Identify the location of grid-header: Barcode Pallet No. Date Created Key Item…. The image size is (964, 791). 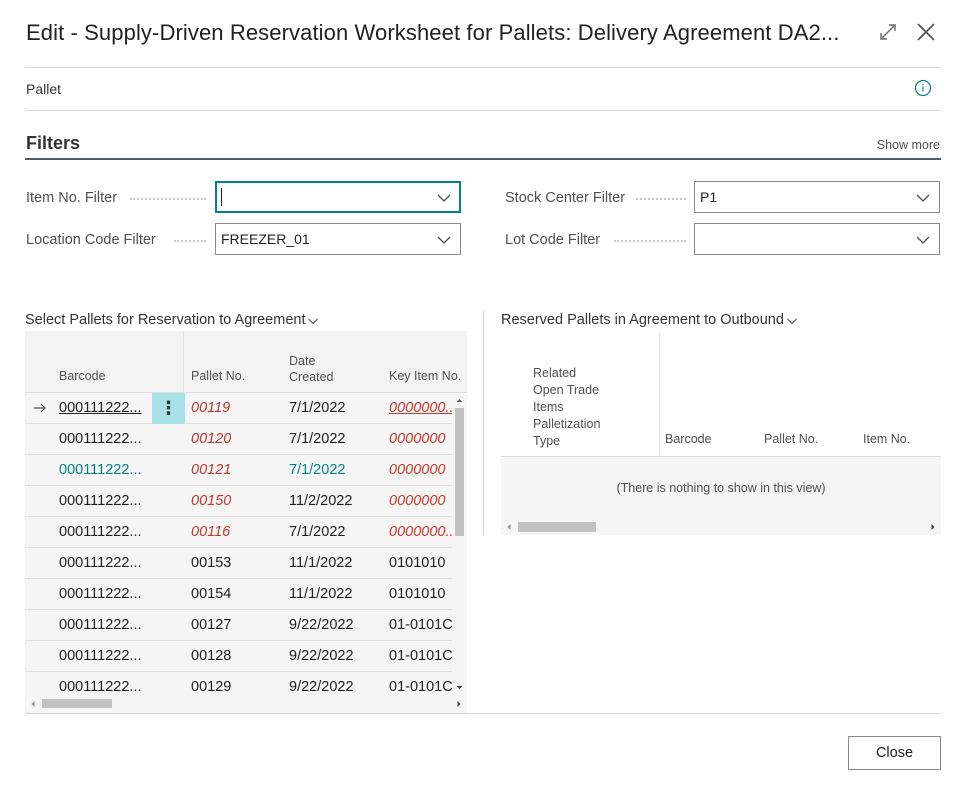
(246, 362).